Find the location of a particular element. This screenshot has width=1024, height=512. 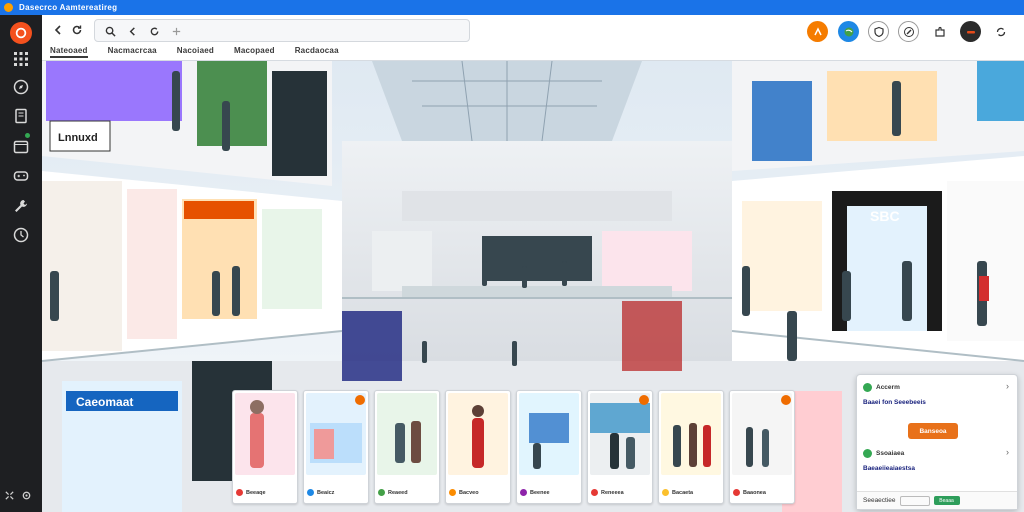

product-label: Reaeed is located at coordinates (398, 492).